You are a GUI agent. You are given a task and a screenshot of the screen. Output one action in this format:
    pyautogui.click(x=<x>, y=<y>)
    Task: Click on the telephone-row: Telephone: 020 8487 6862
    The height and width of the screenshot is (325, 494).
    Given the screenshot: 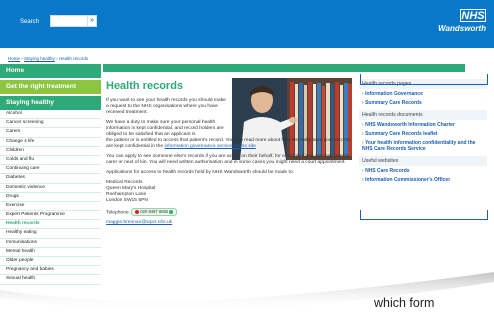 What is the action you would take?
    pyautogui.click(x=231, y=212)
    